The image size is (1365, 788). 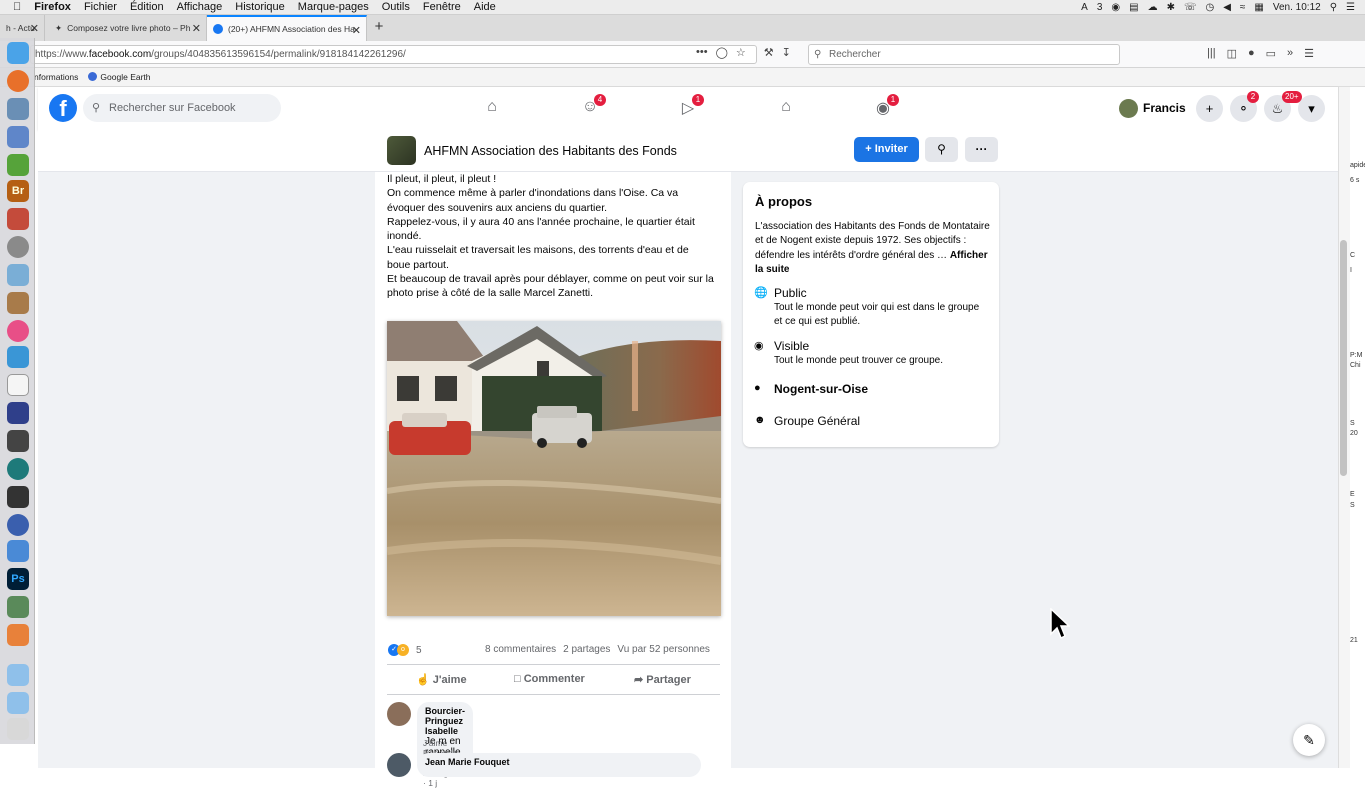 What do you see at coordinates (1251, 53) in the screenshot?
I see `account-icon: ●` at bounding box center [1251, 53].